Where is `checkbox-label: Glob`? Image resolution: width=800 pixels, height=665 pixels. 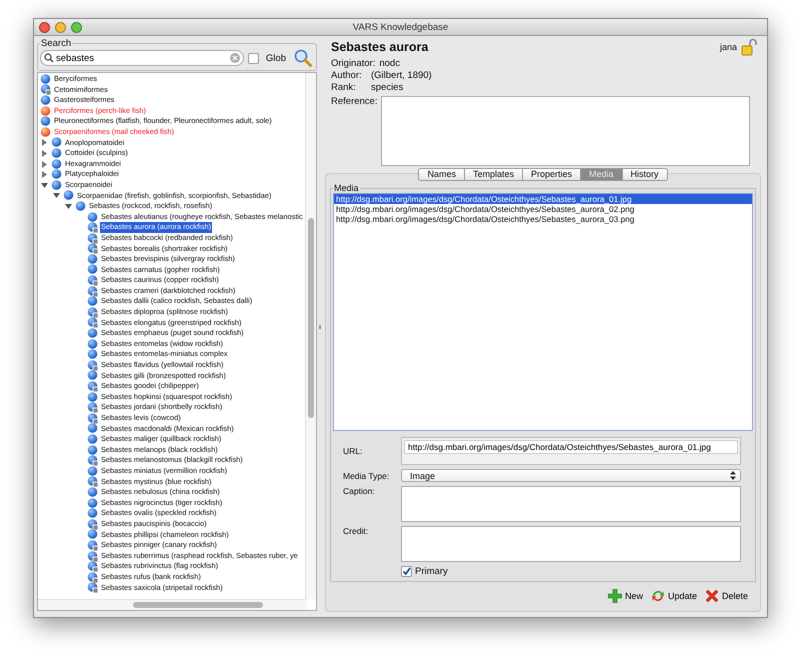
checkbox-label: Glob is located at coordinates (276, 58).